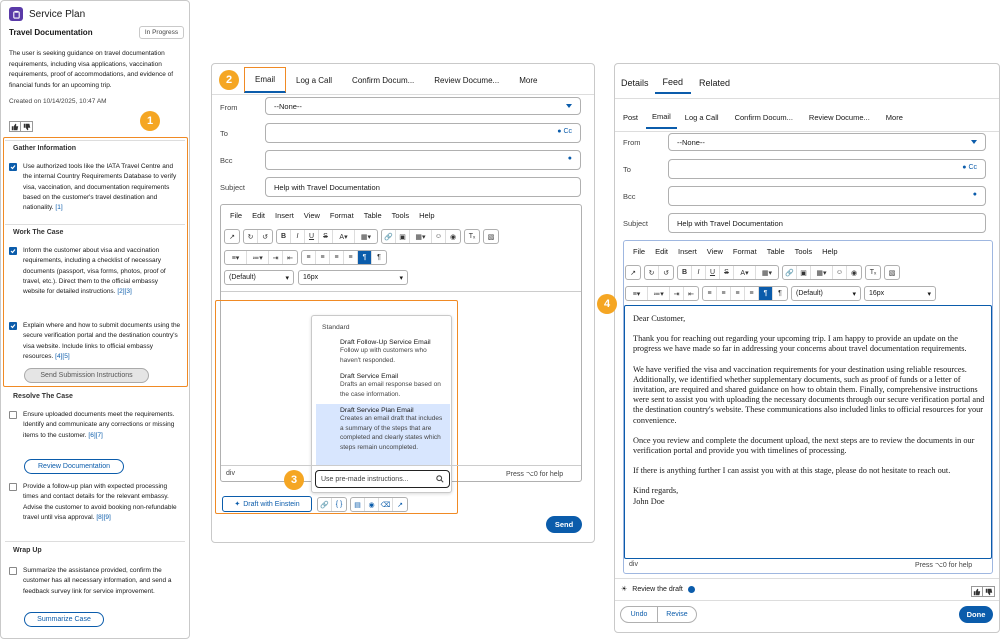 The image size is (1000, 639). What do you see at coordinates (403, 236) in the screenshot?
I see `image-icon: ▣` at bounding box center [403, 236].